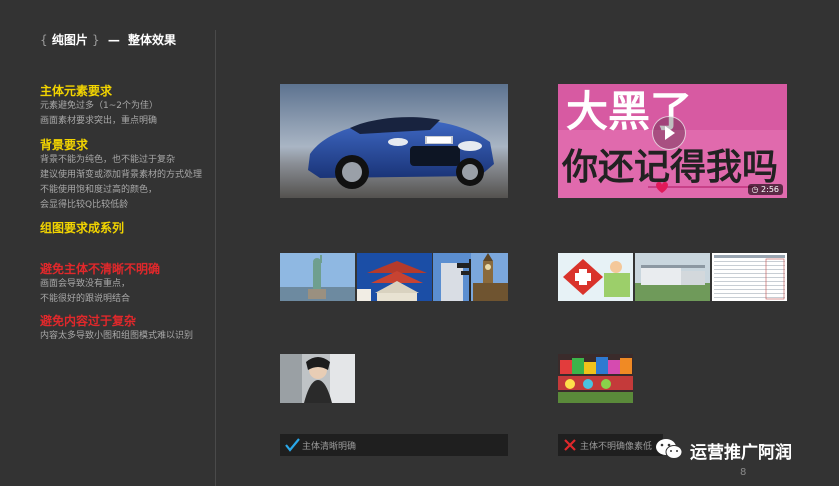 The width and height of the screenshot is (839, 486). Describe the element at coordinates (121, 175) in the screenshot. I see `desc-line: 建议使用渐变或添加背景素材的方式处理` at that location.